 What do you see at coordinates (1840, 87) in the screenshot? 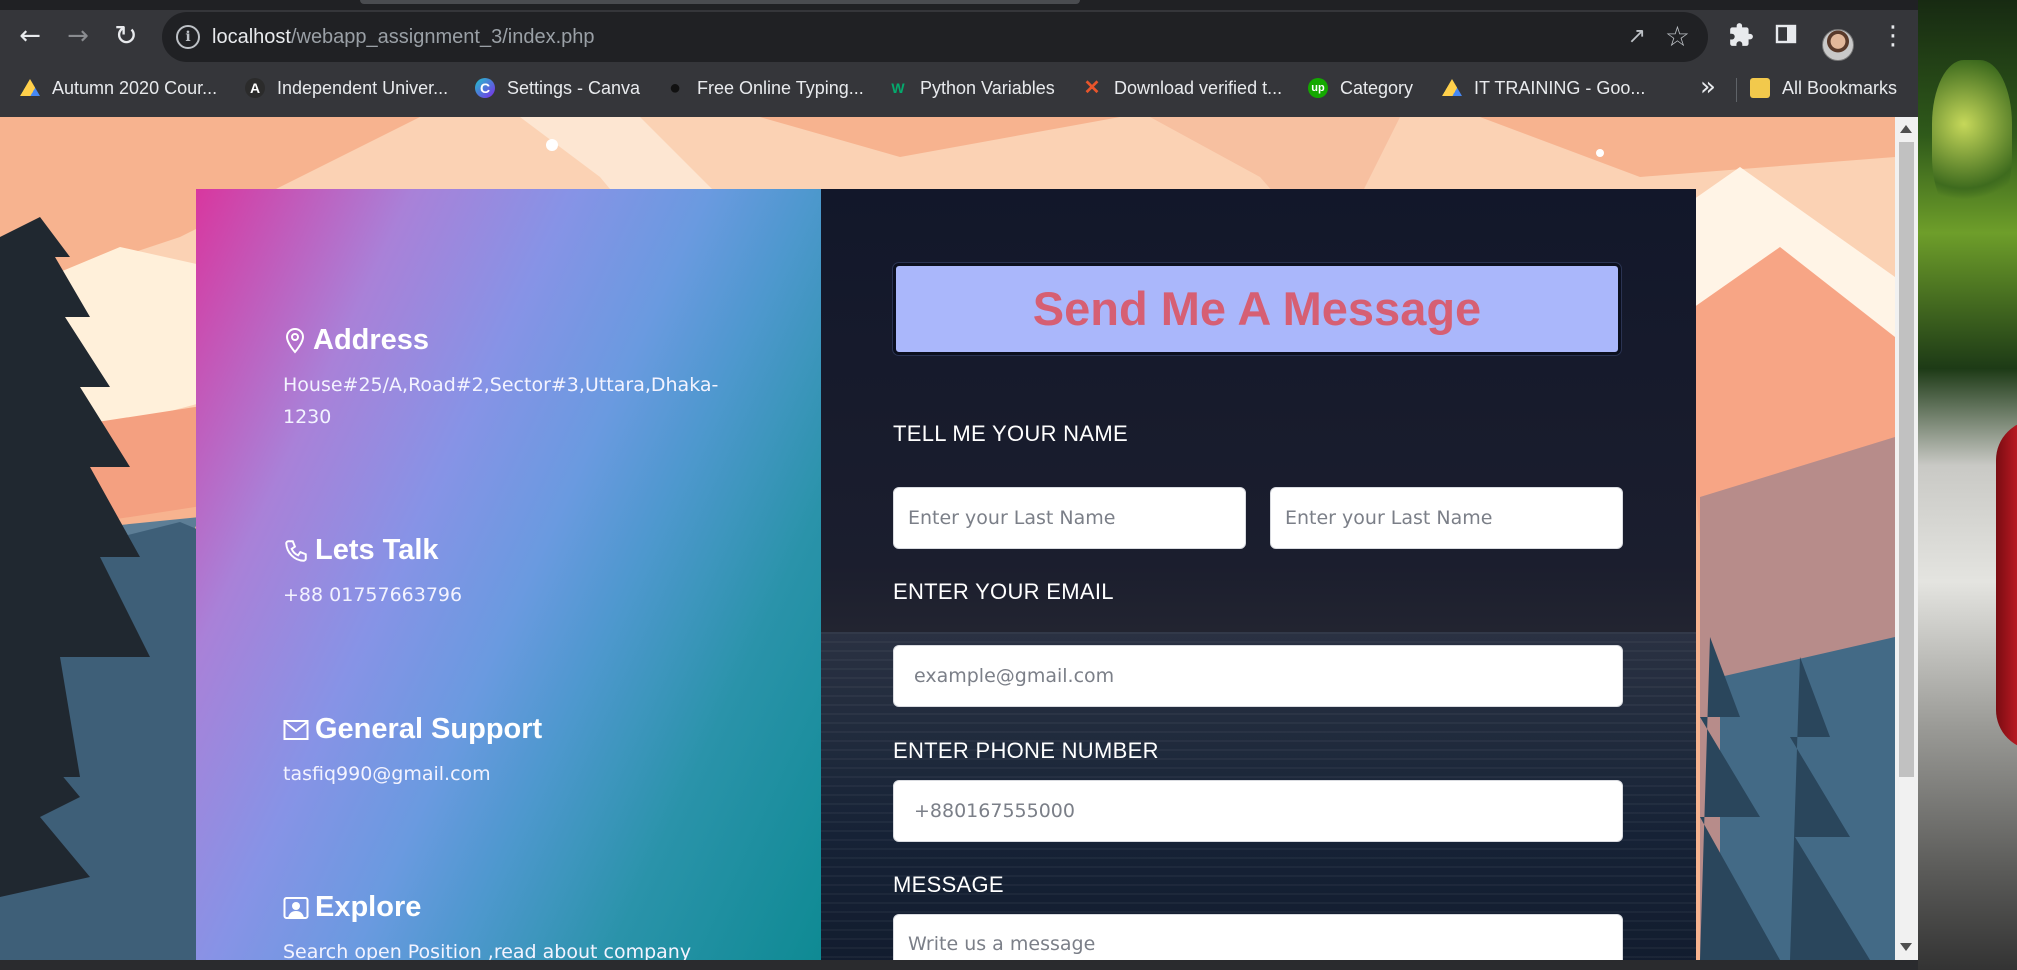
I see `all-bookmarks-label: All Bookmarks` at bounding box center [1840, 87].